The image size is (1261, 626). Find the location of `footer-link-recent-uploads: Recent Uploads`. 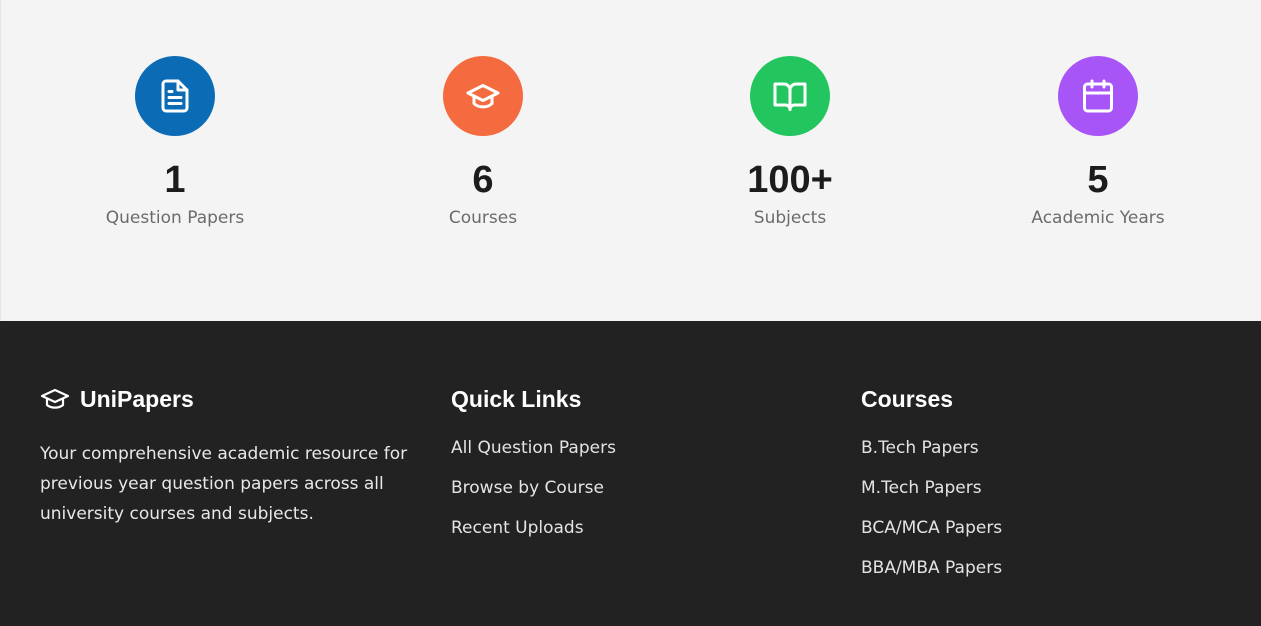

footer-link-recent-uploads: Recent Uploads is located at coordinates (533, 538).